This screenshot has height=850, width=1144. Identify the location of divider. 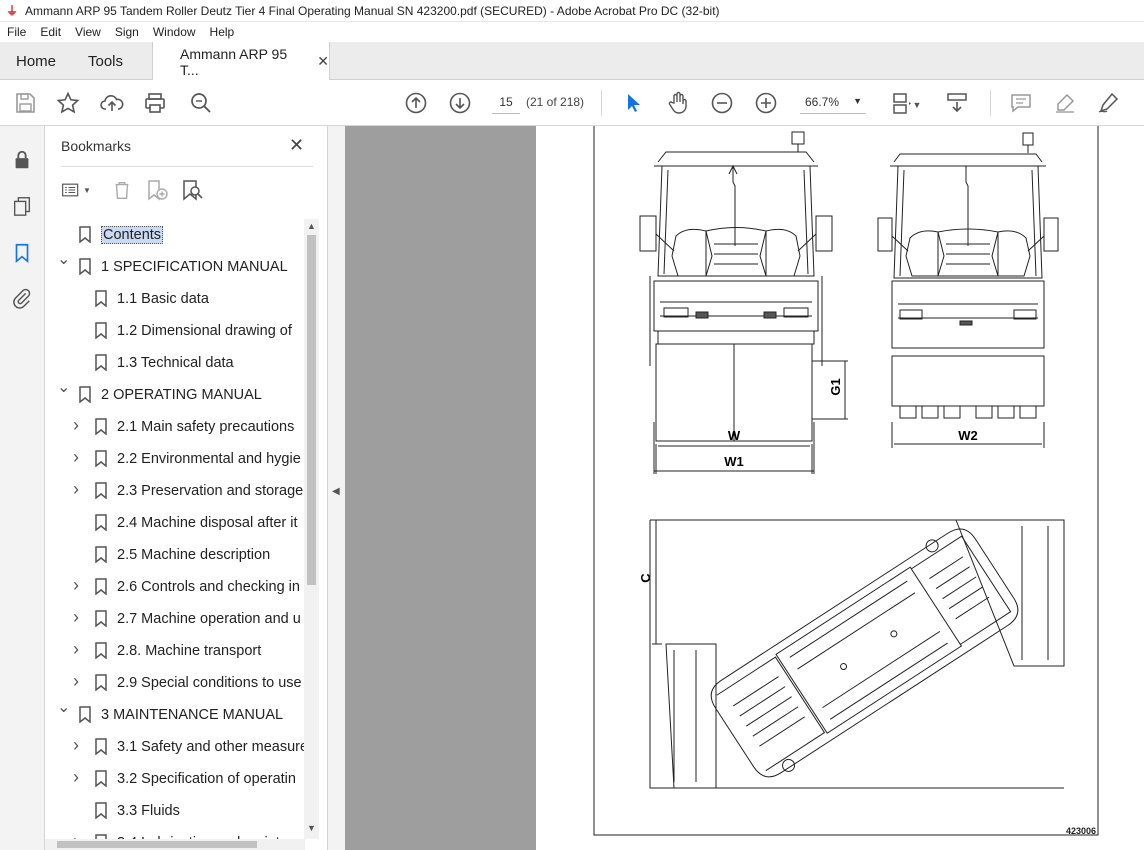
(187, 166).